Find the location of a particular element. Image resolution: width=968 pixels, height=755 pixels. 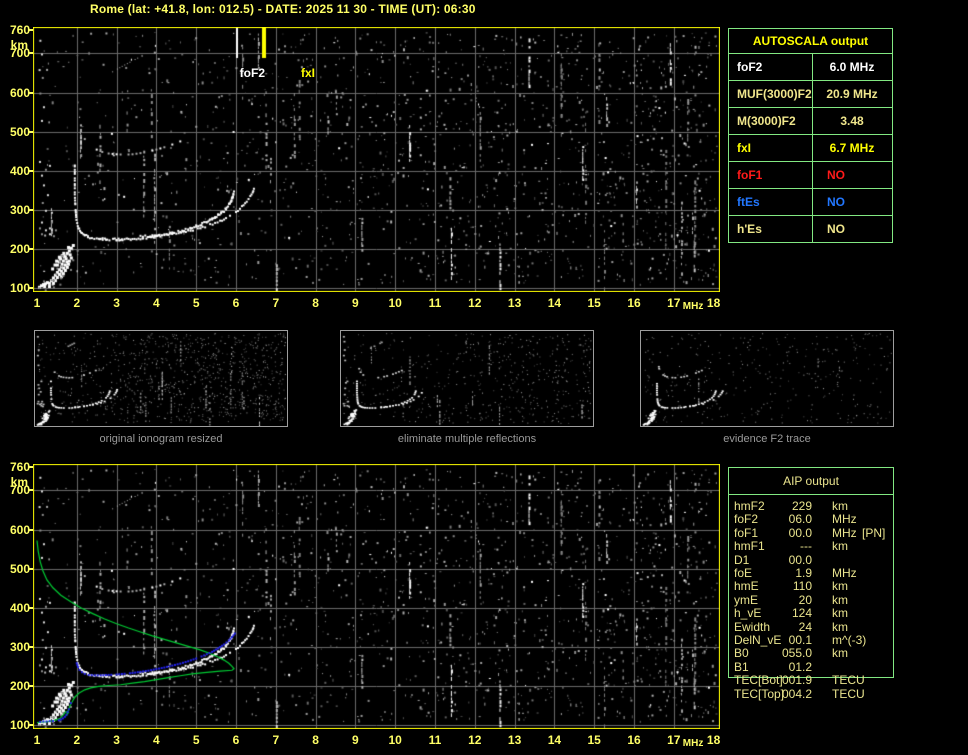

x-tick-label: 9 is located at coordinates (355, 303).